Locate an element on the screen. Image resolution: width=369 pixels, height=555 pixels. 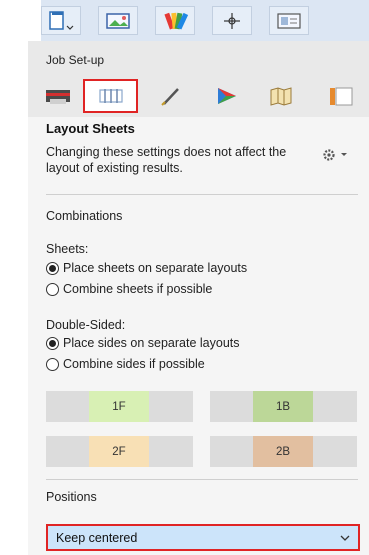
preview-cell: 1B is located at coordinates (283, 406).